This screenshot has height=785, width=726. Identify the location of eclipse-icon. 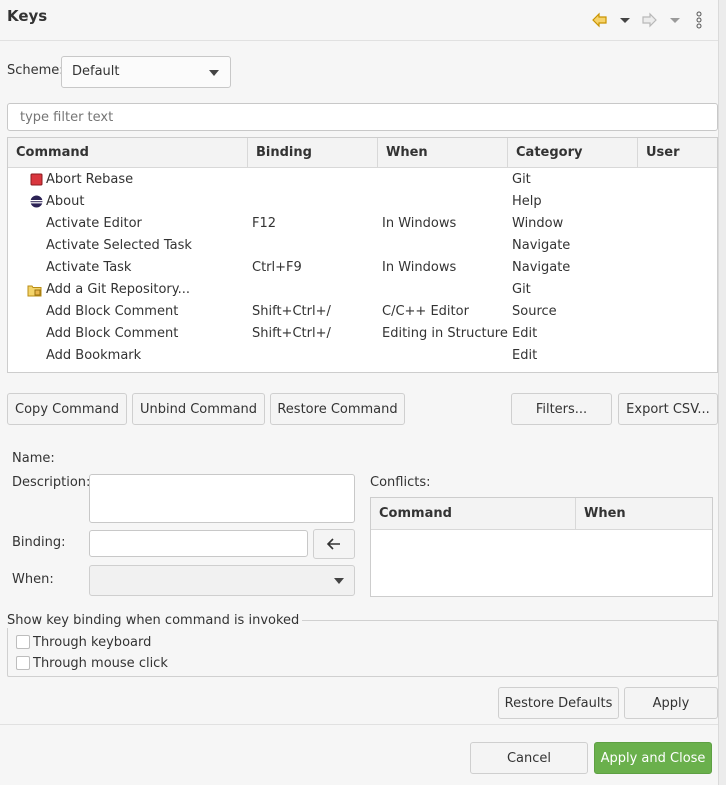
(36, 201).